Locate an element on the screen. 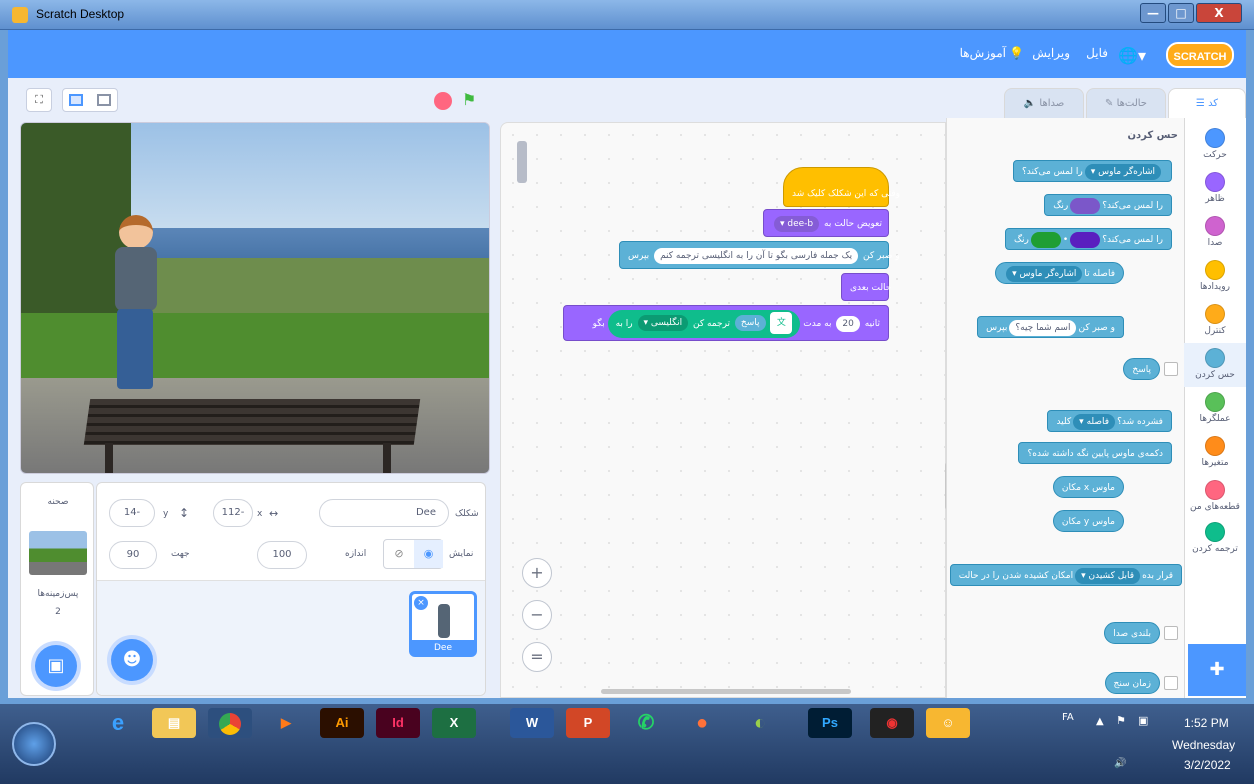 The height and width of the screenshot is (784, 1254). answer-block: پاسخ is located at coordinates (1141, 369).